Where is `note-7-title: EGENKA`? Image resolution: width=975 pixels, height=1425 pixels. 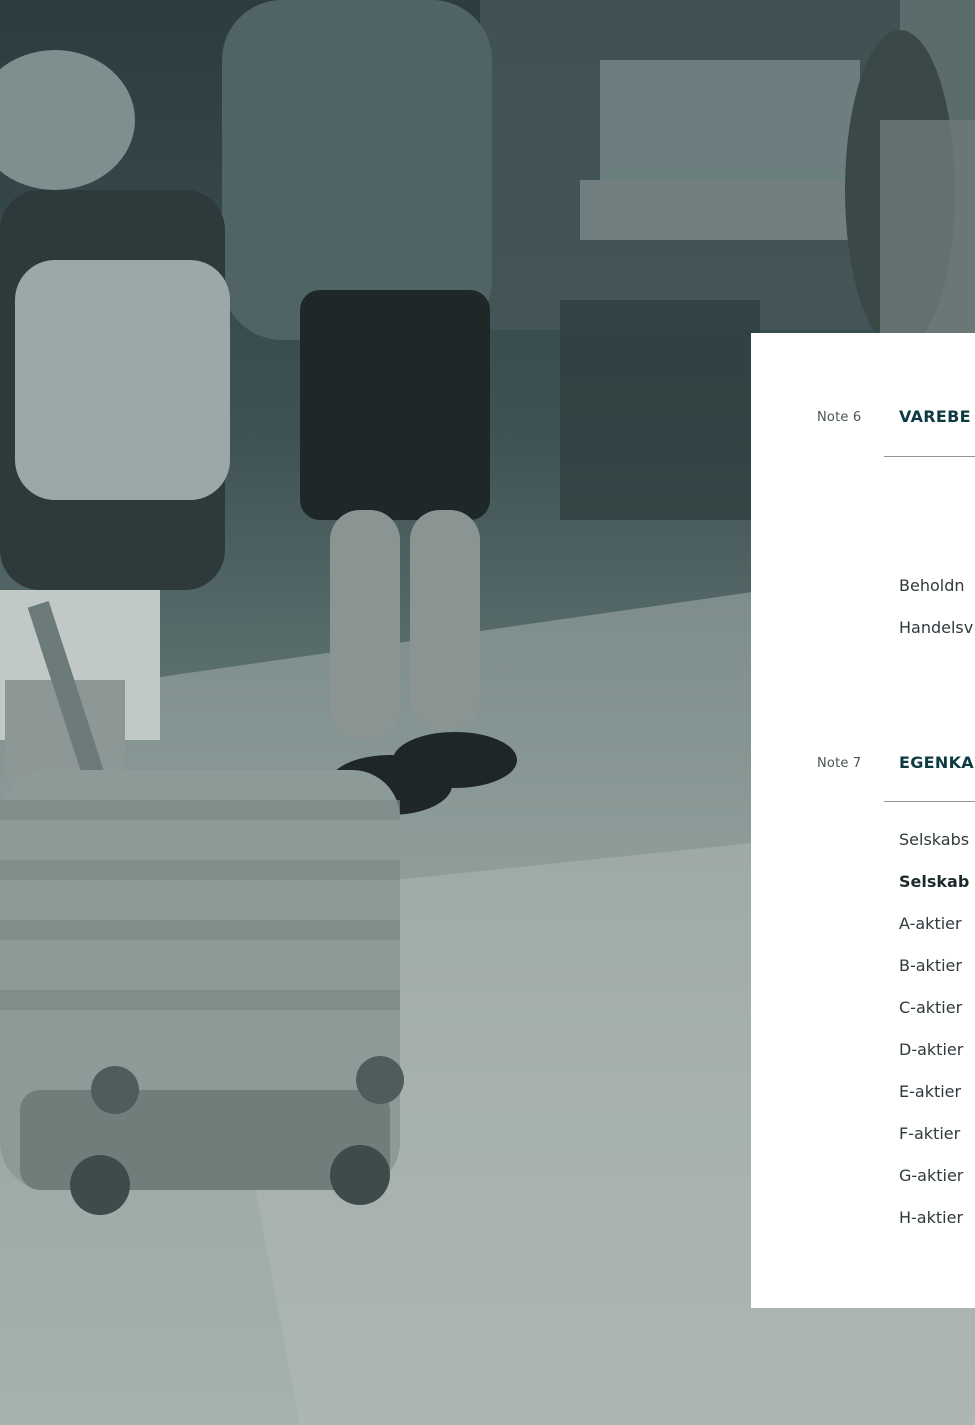
note-7-title: EGENKA is located at coordinates (936, 762).